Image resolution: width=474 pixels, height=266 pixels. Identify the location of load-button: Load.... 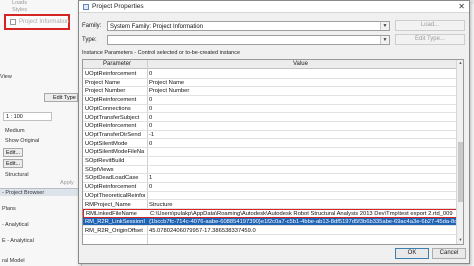
(430, 25).